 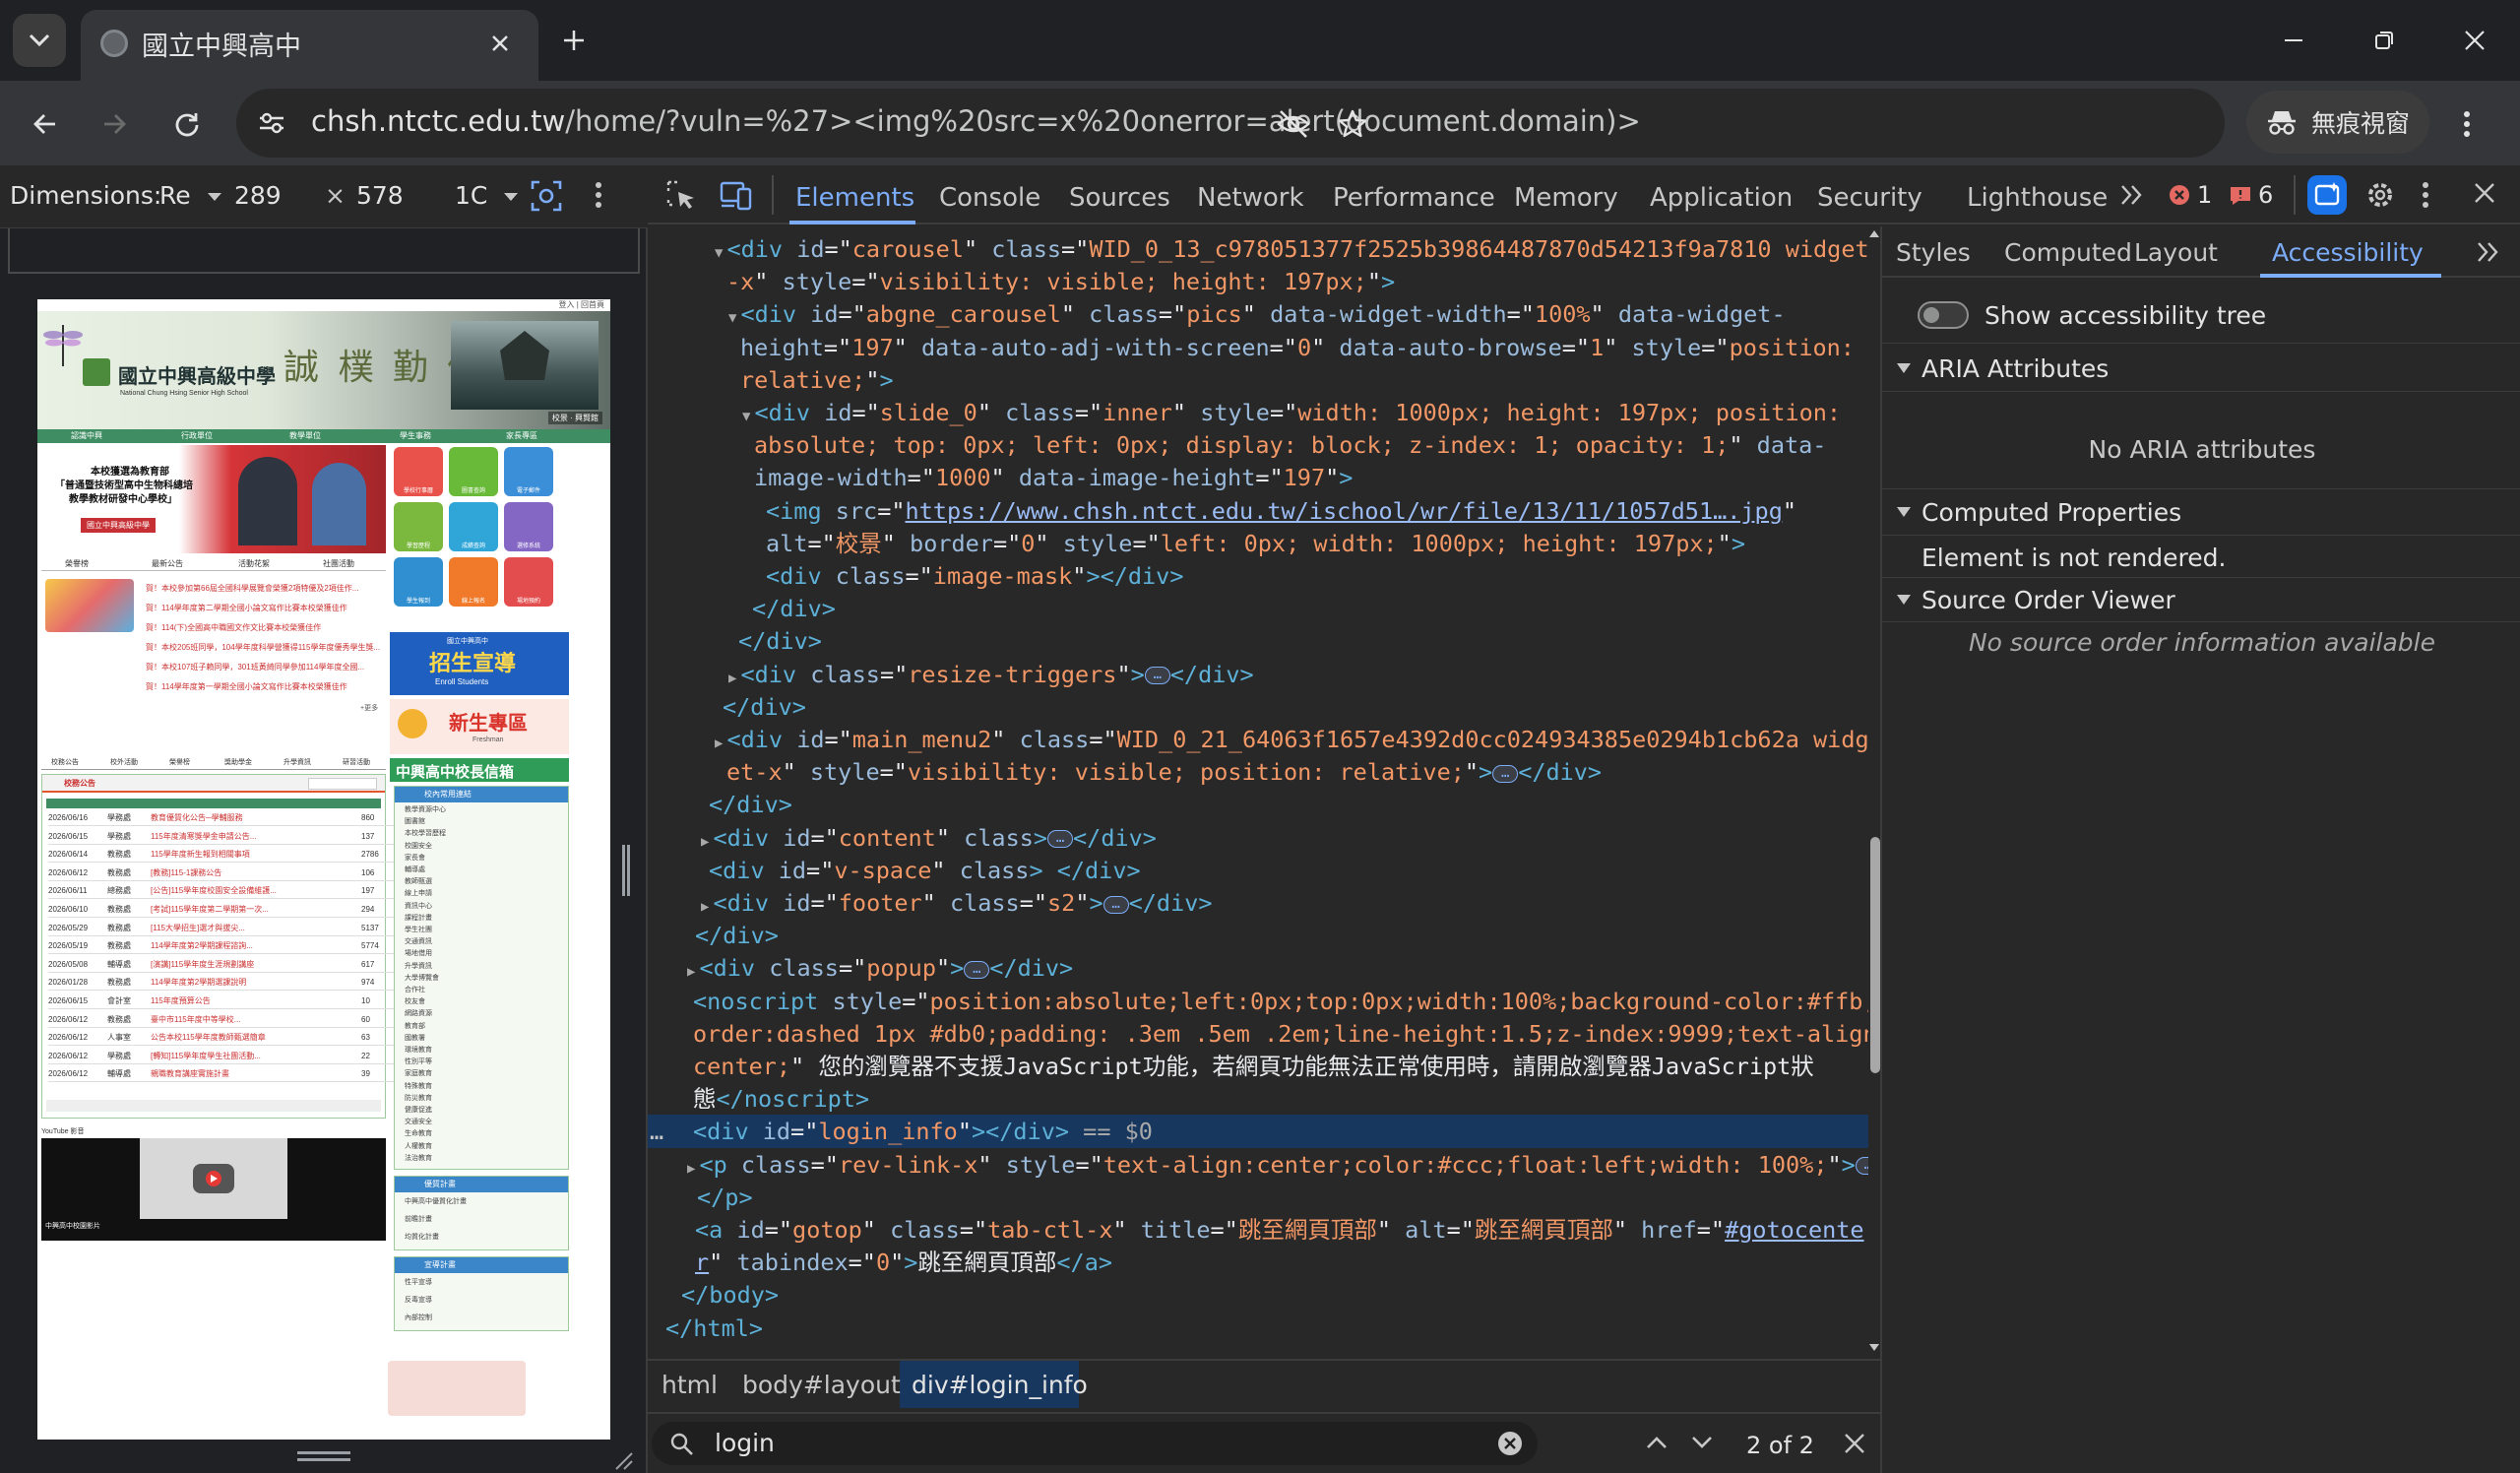 What do you see at coordinates (2327, 195) in the screenshot?
I see `ai-assistance-button` at bounding box center [2327, 195].